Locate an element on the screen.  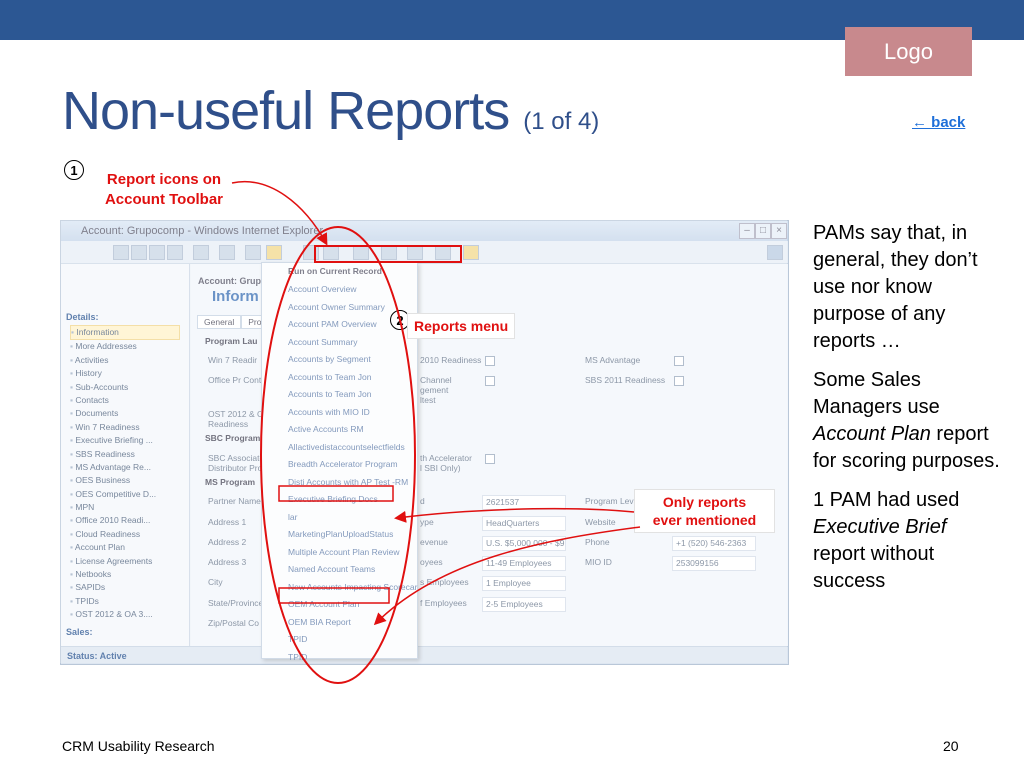
report-menu-item: Named Account Teams is located at coordinates (353, 570).